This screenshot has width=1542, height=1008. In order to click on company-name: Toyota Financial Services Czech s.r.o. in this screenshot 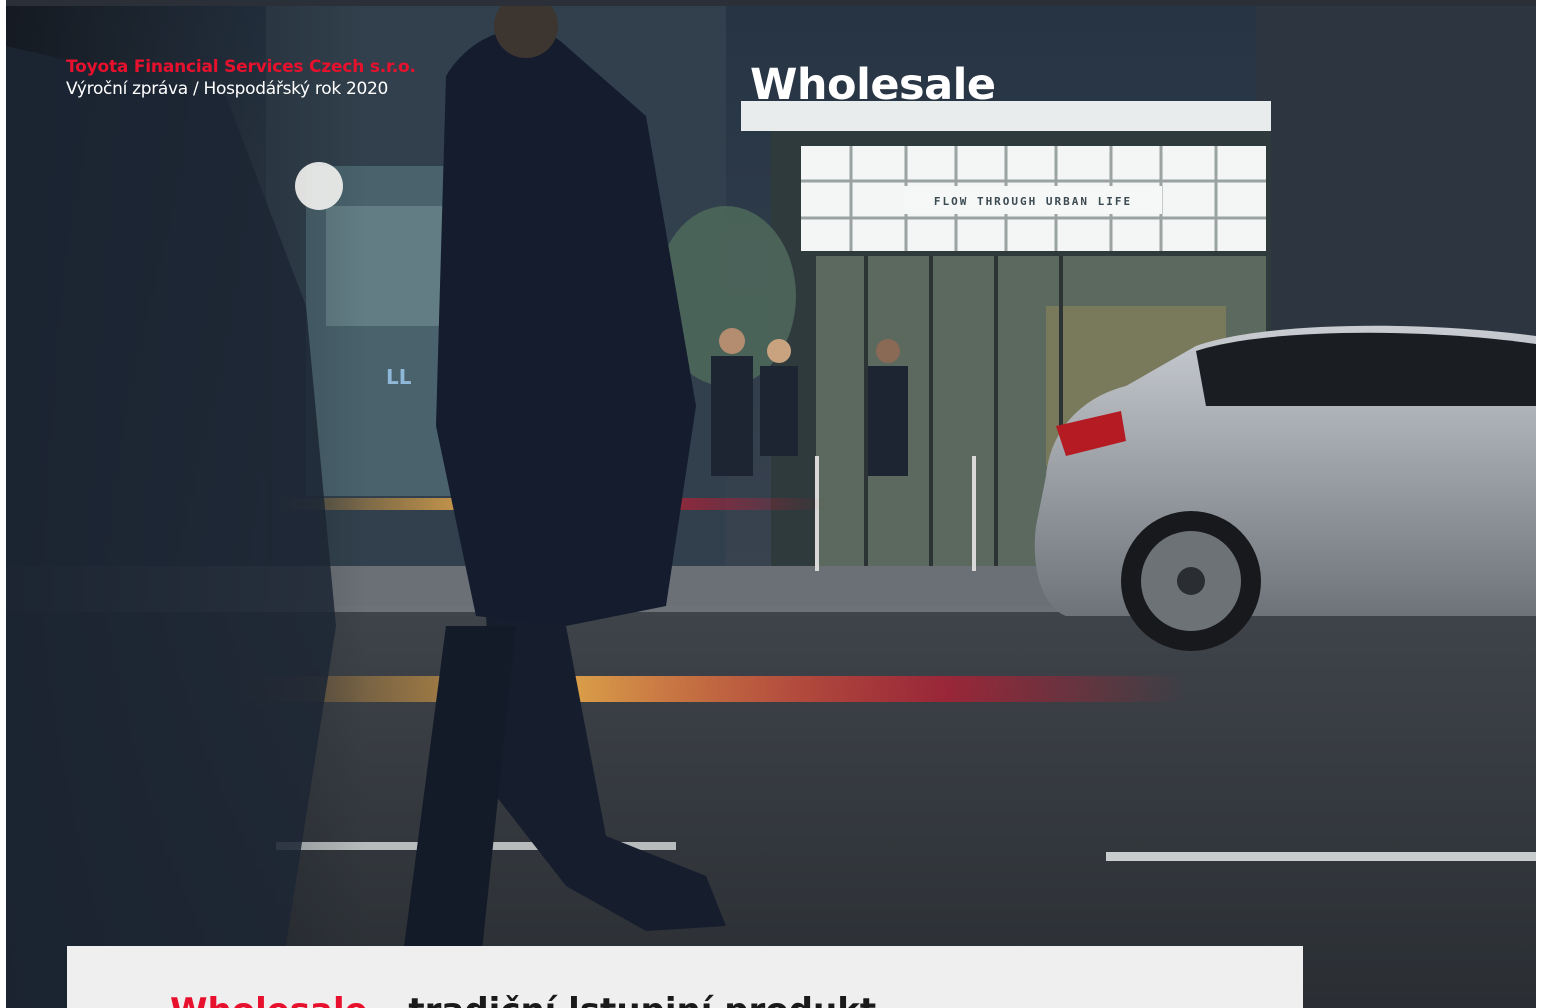, I will do `click(241, 67)`.